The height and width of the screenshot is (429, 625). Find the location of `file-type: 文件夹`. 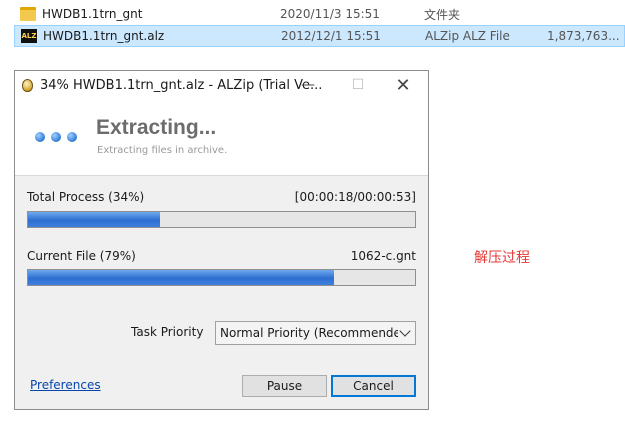

file-type: 文件夹 is located at coordinates (442, 14).